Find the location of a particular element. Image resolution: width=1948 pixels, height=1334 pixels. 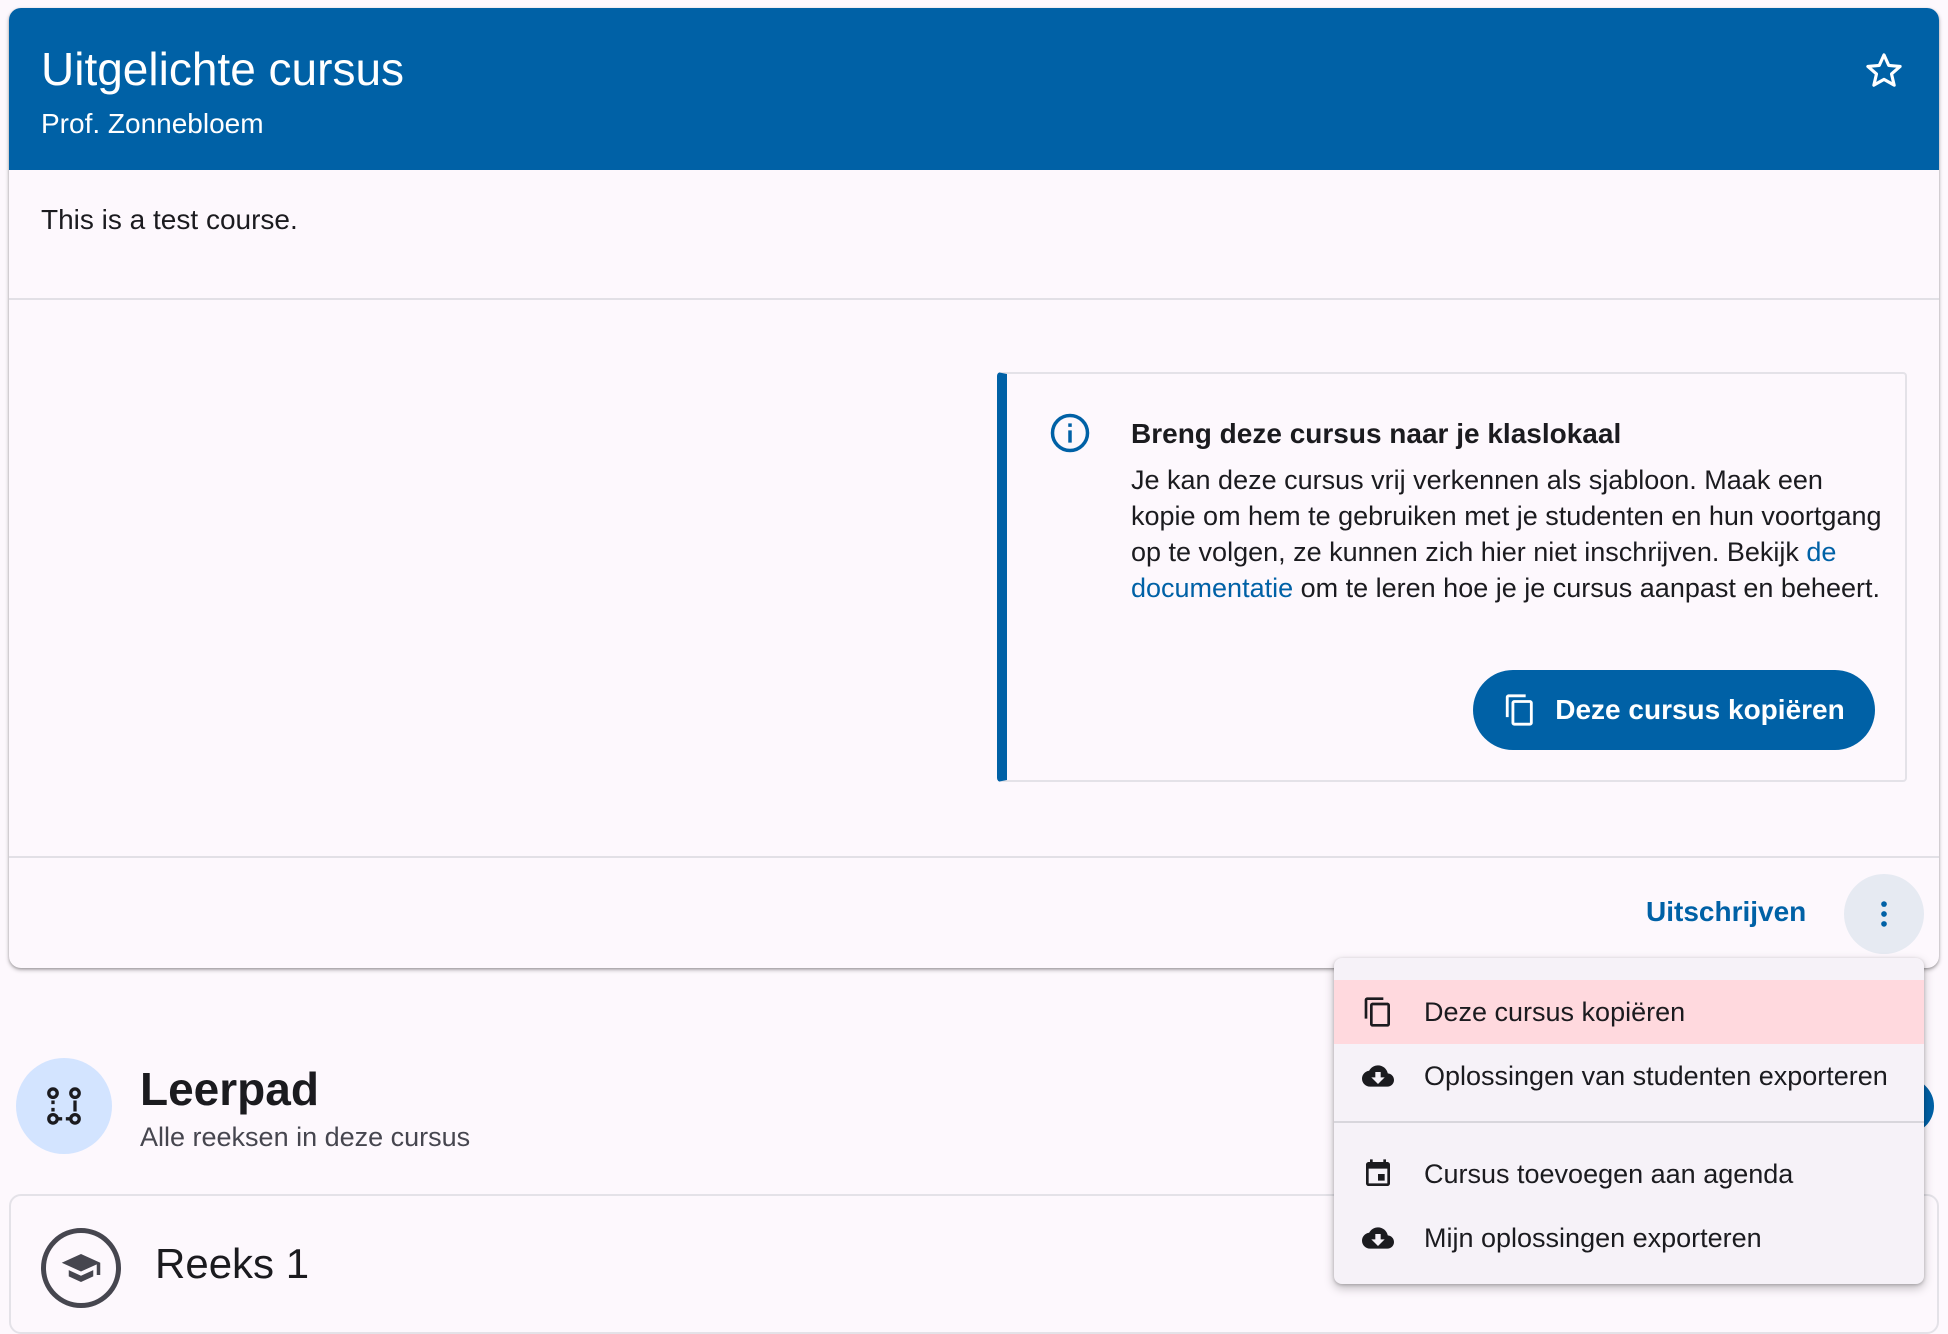

course-teacher: Prof. Zonnebloem is located at coordinates (152, 123).